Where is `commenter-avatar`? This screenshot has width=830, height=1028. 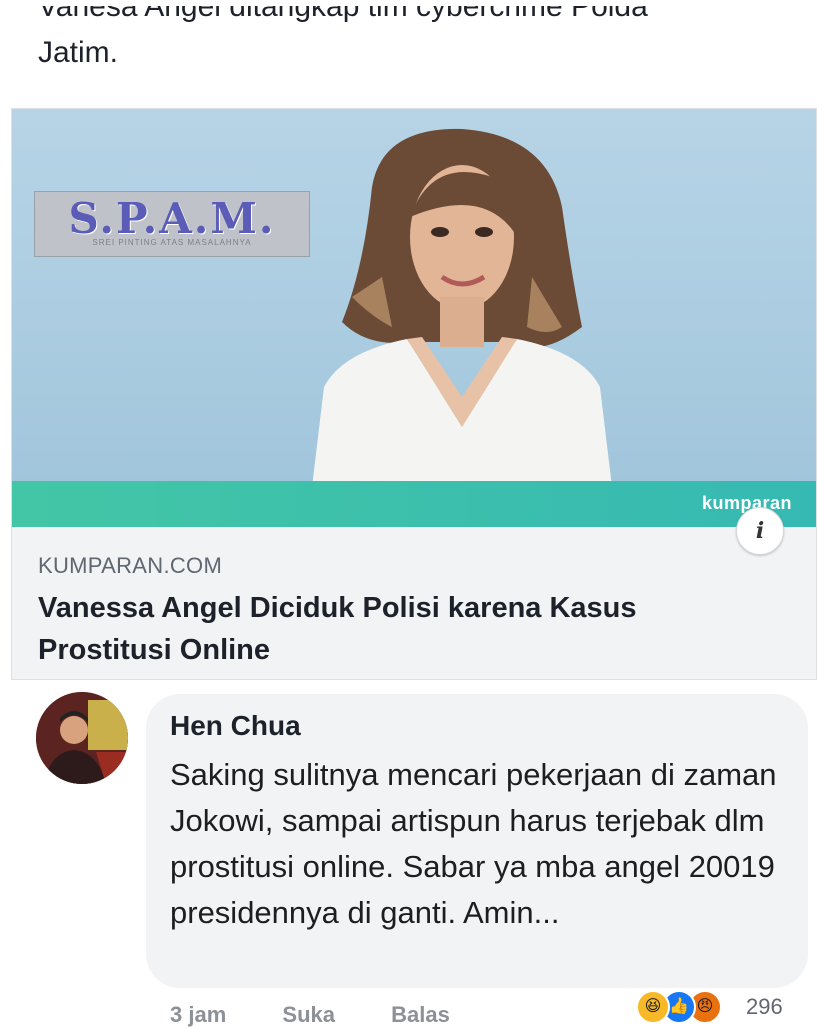 commenter-avatar is located at coordinates (82, 738).